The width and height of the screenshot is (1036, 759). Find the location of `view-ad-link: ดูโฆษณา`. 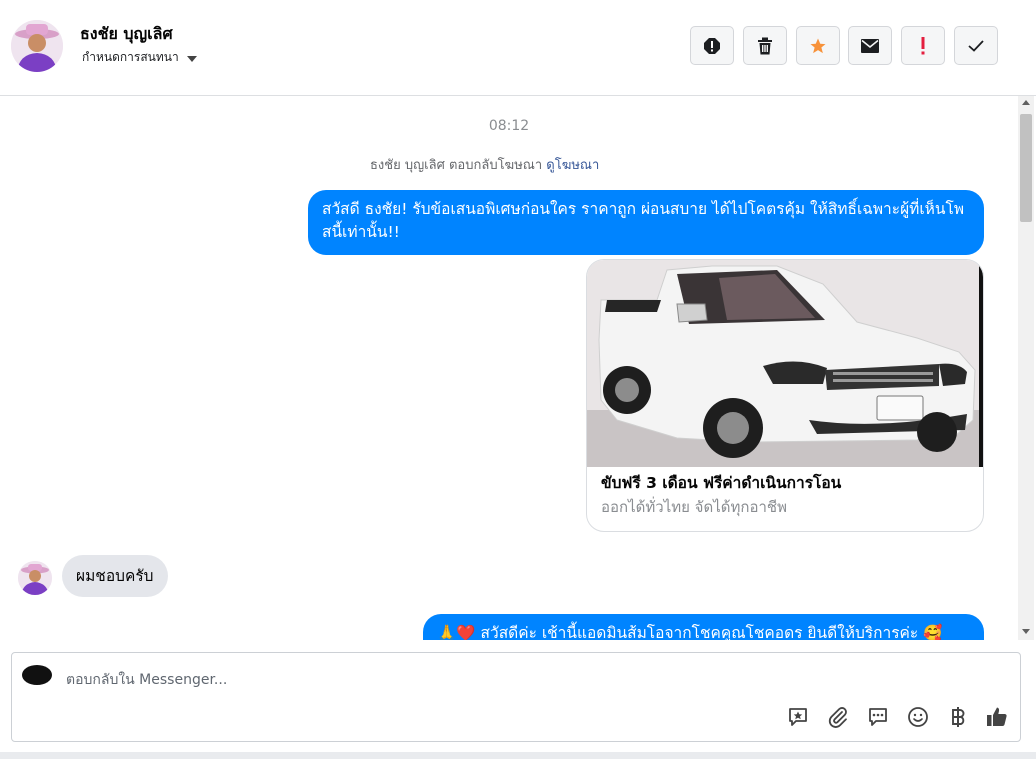

view-ad-link: ดูโฆษณา is located at coordinates (572, 165).